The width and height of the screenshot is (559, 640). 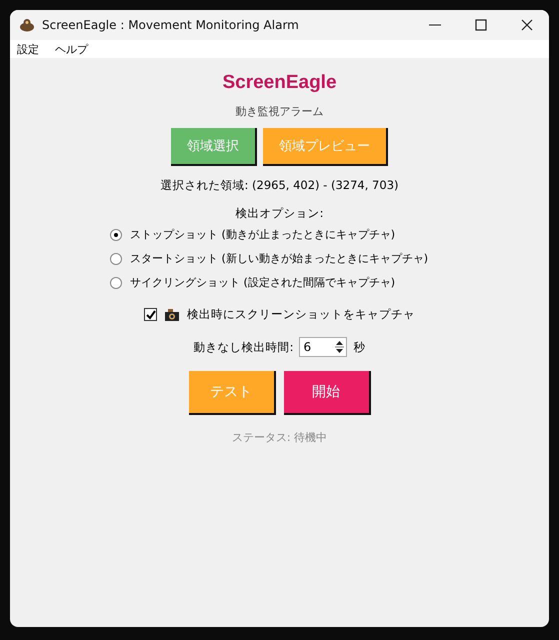 What do you see at coordinates (214, 147) in the screenshot?
I see `region-button: 領域選択` at bounding box center [214, 147].